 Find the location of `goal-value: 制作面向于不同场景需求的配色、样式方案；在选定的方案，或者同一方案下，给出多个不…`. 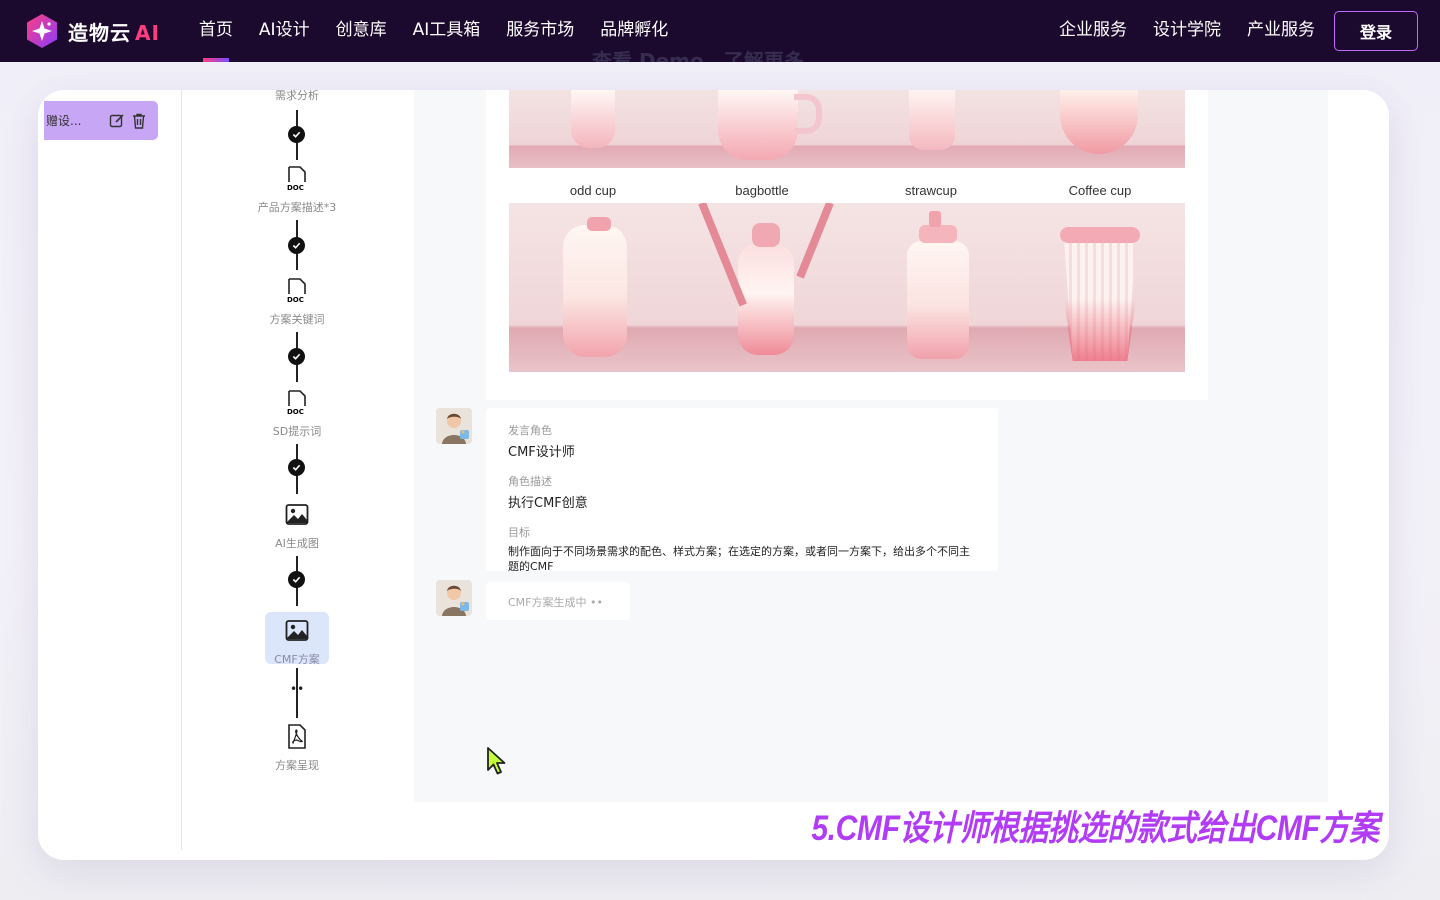

goal-value: 制作面向于不同场景需求的配色、样式方案；在选定的方案，或者同一方案下，给出多个不… is located at coordinates (739, 559).